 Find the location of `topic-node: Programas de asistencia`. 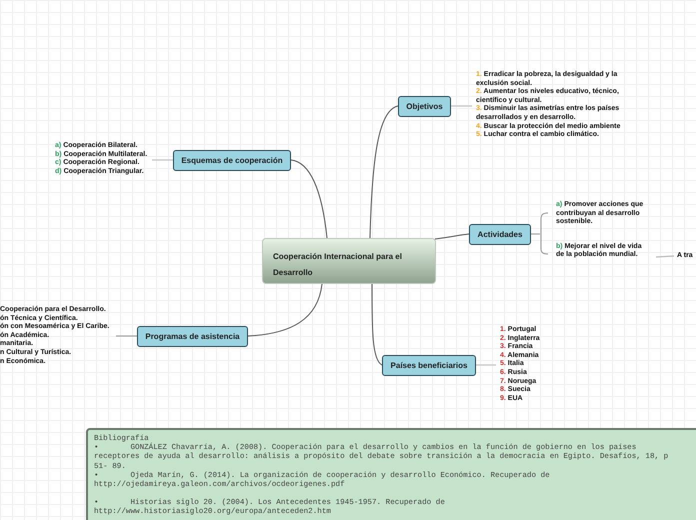

topic-node: Programas de asistencia is located at coordinates (192, 336).